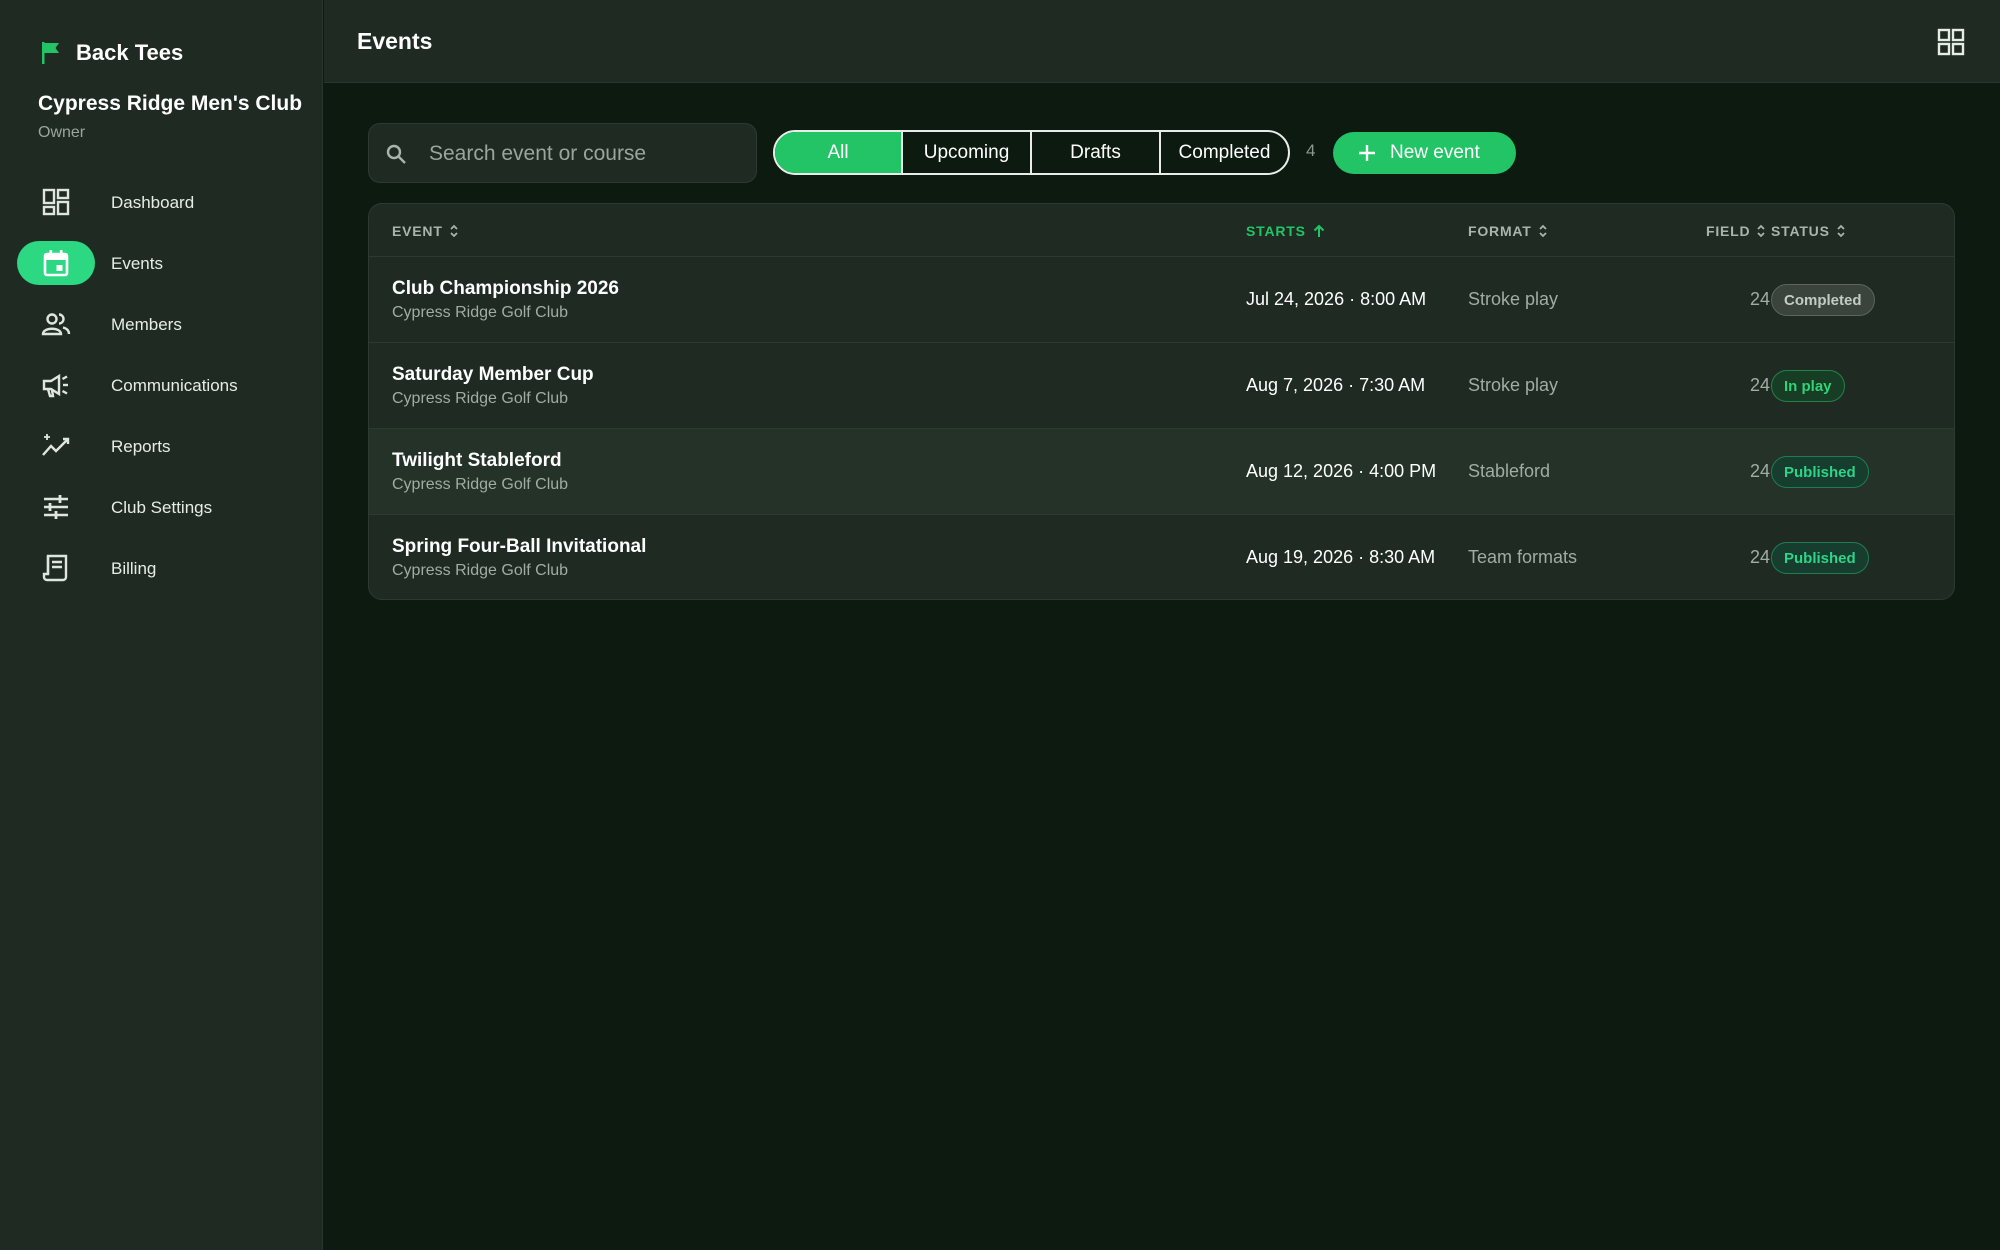 This screenshot has width=2000, height=1250. I want to click on event-name: Saturday Member Cup, so click(493, 374).